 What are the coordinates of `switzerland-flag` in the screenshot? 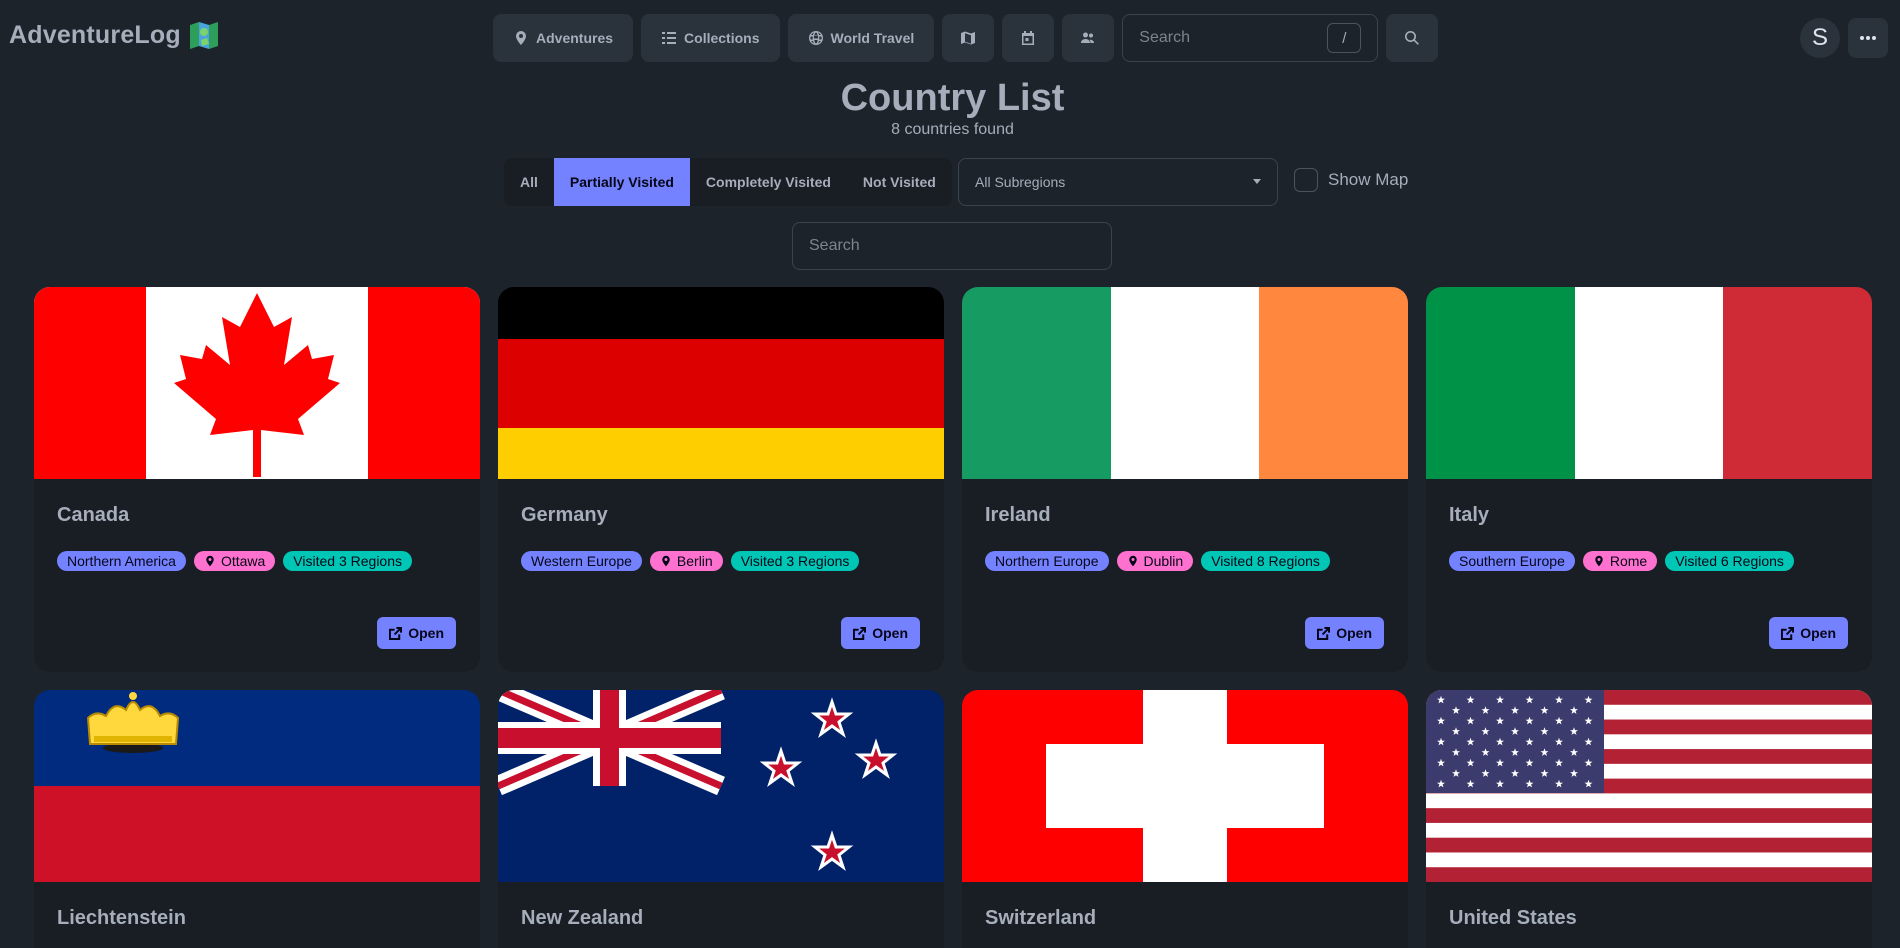 It's located at (1185, 786).